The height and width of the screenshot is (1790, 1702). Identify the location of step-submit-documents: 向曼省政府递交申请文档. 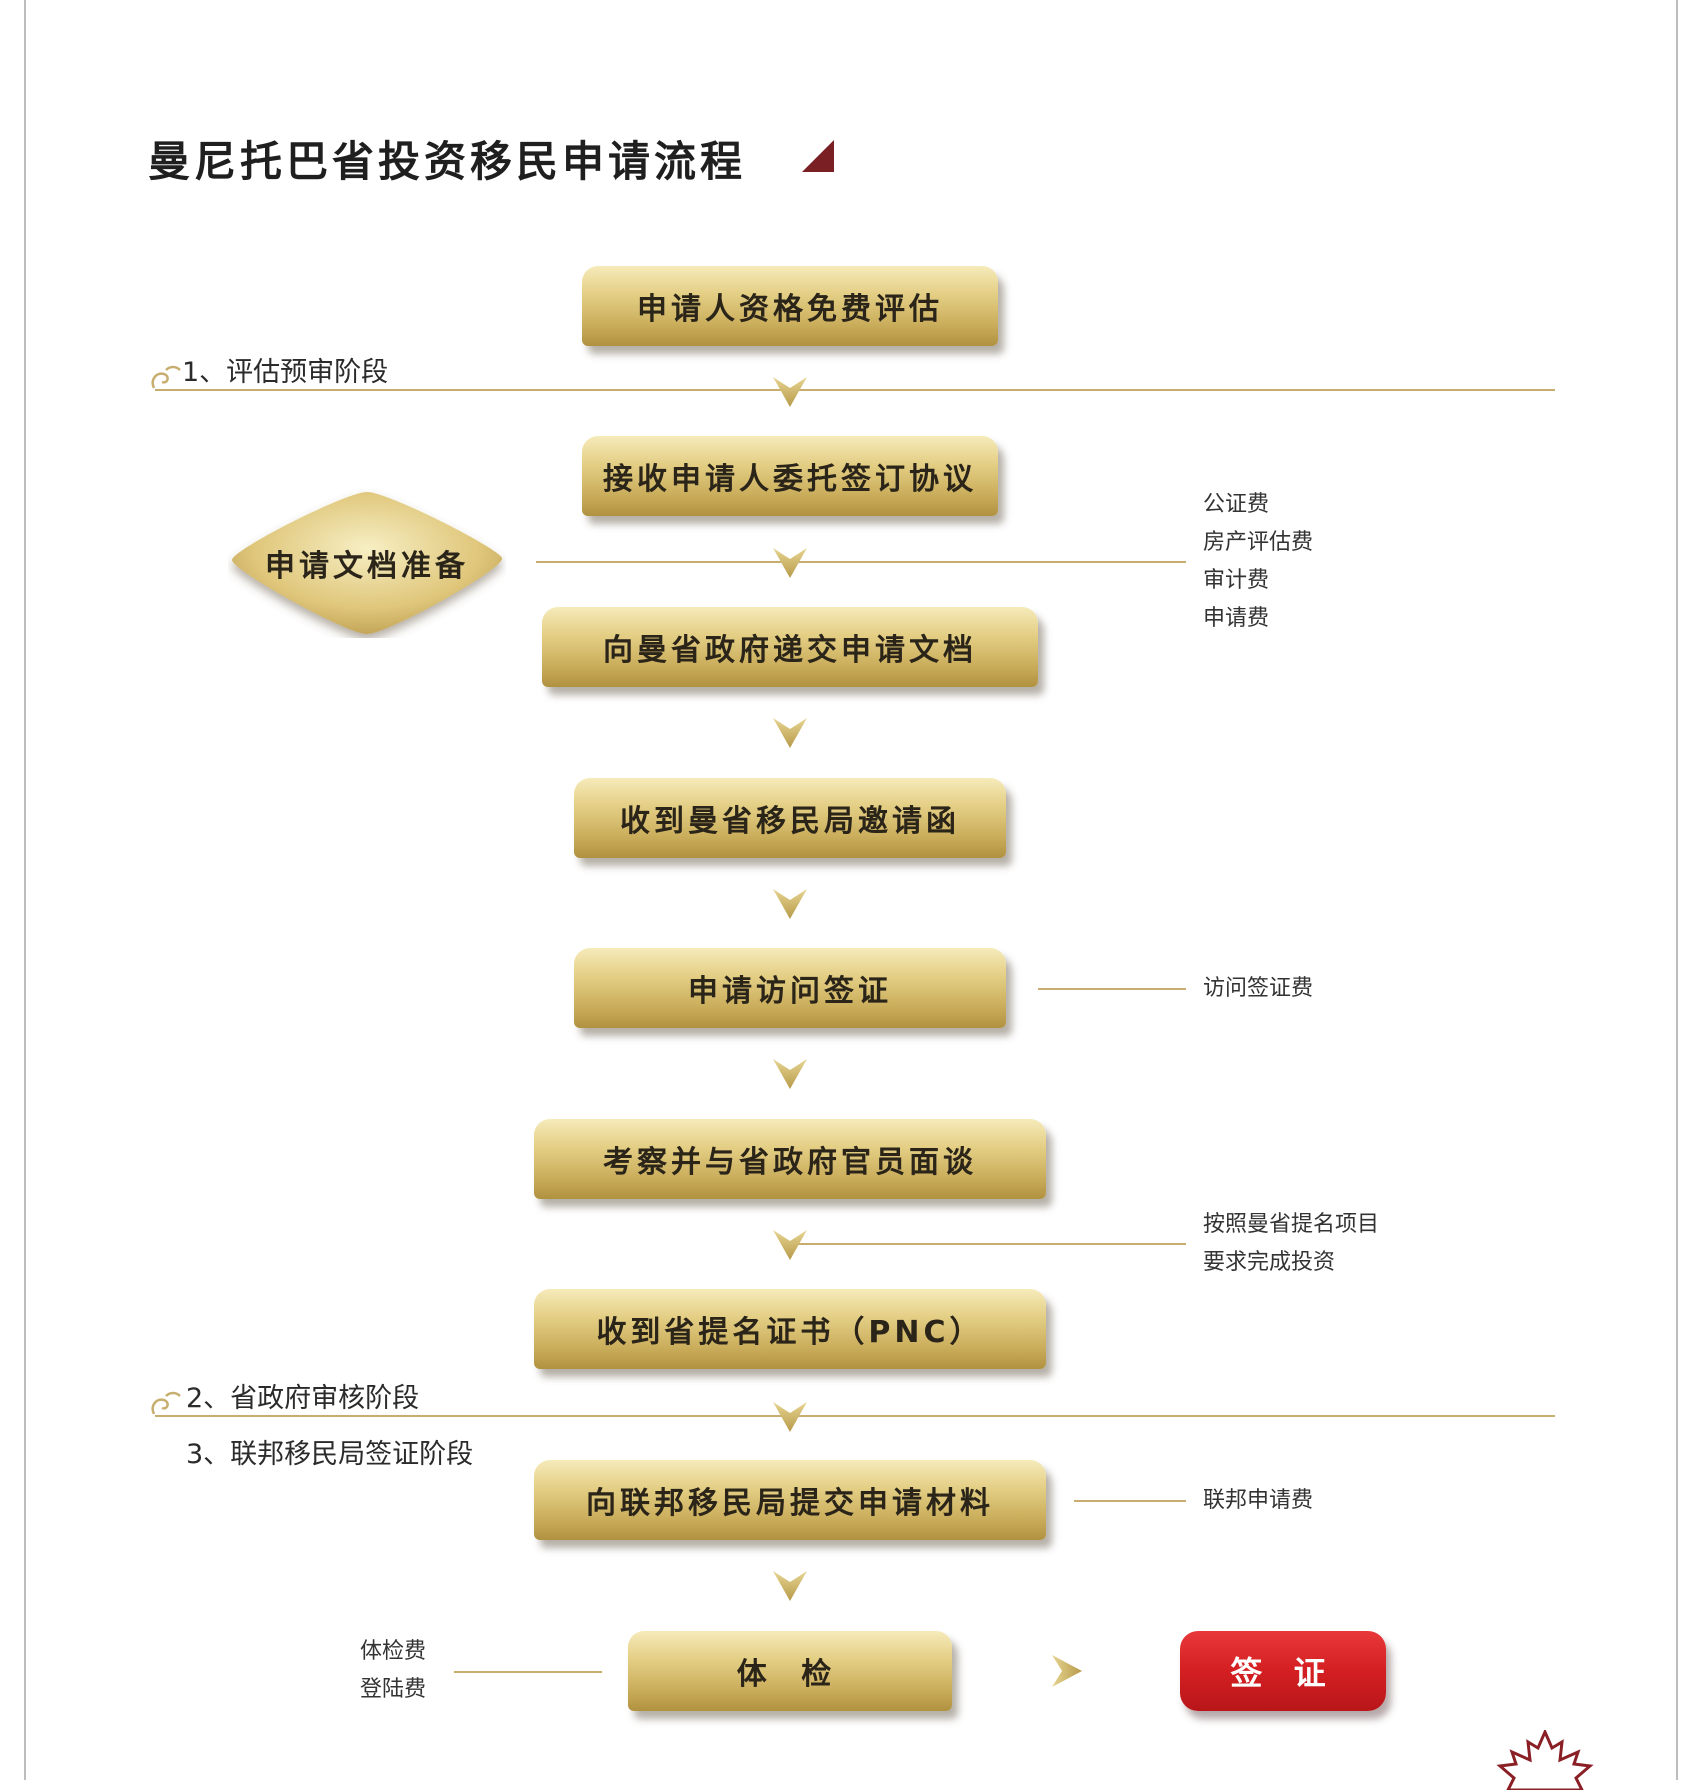
(790, 647).